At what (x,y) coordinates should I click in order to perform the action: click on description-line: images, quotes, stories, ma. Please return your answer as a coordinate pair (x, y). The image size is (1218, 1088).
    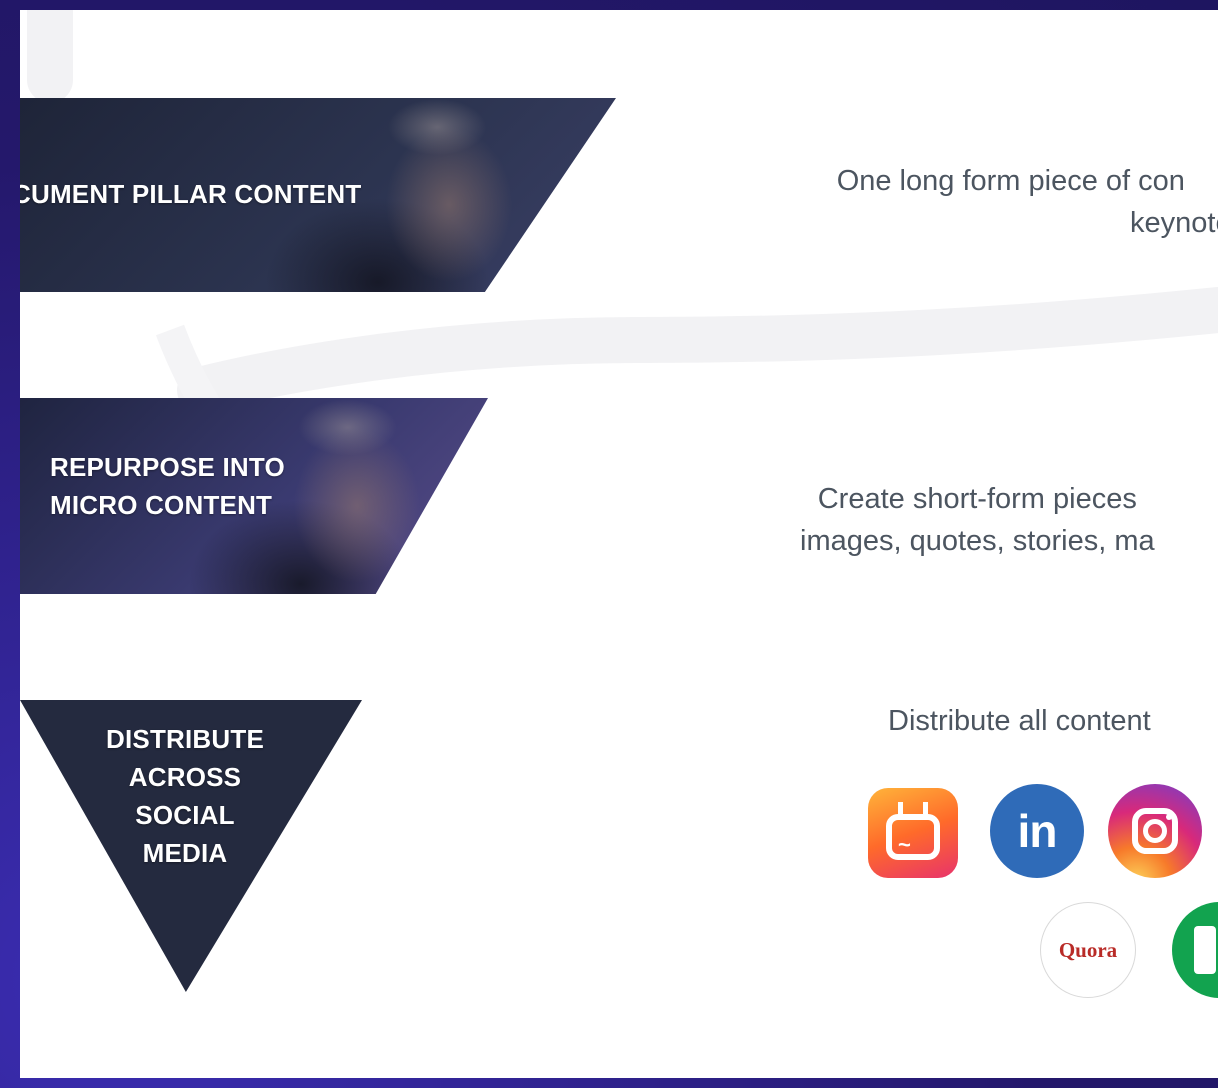
    Looking at the image, I should click on (977, 541).